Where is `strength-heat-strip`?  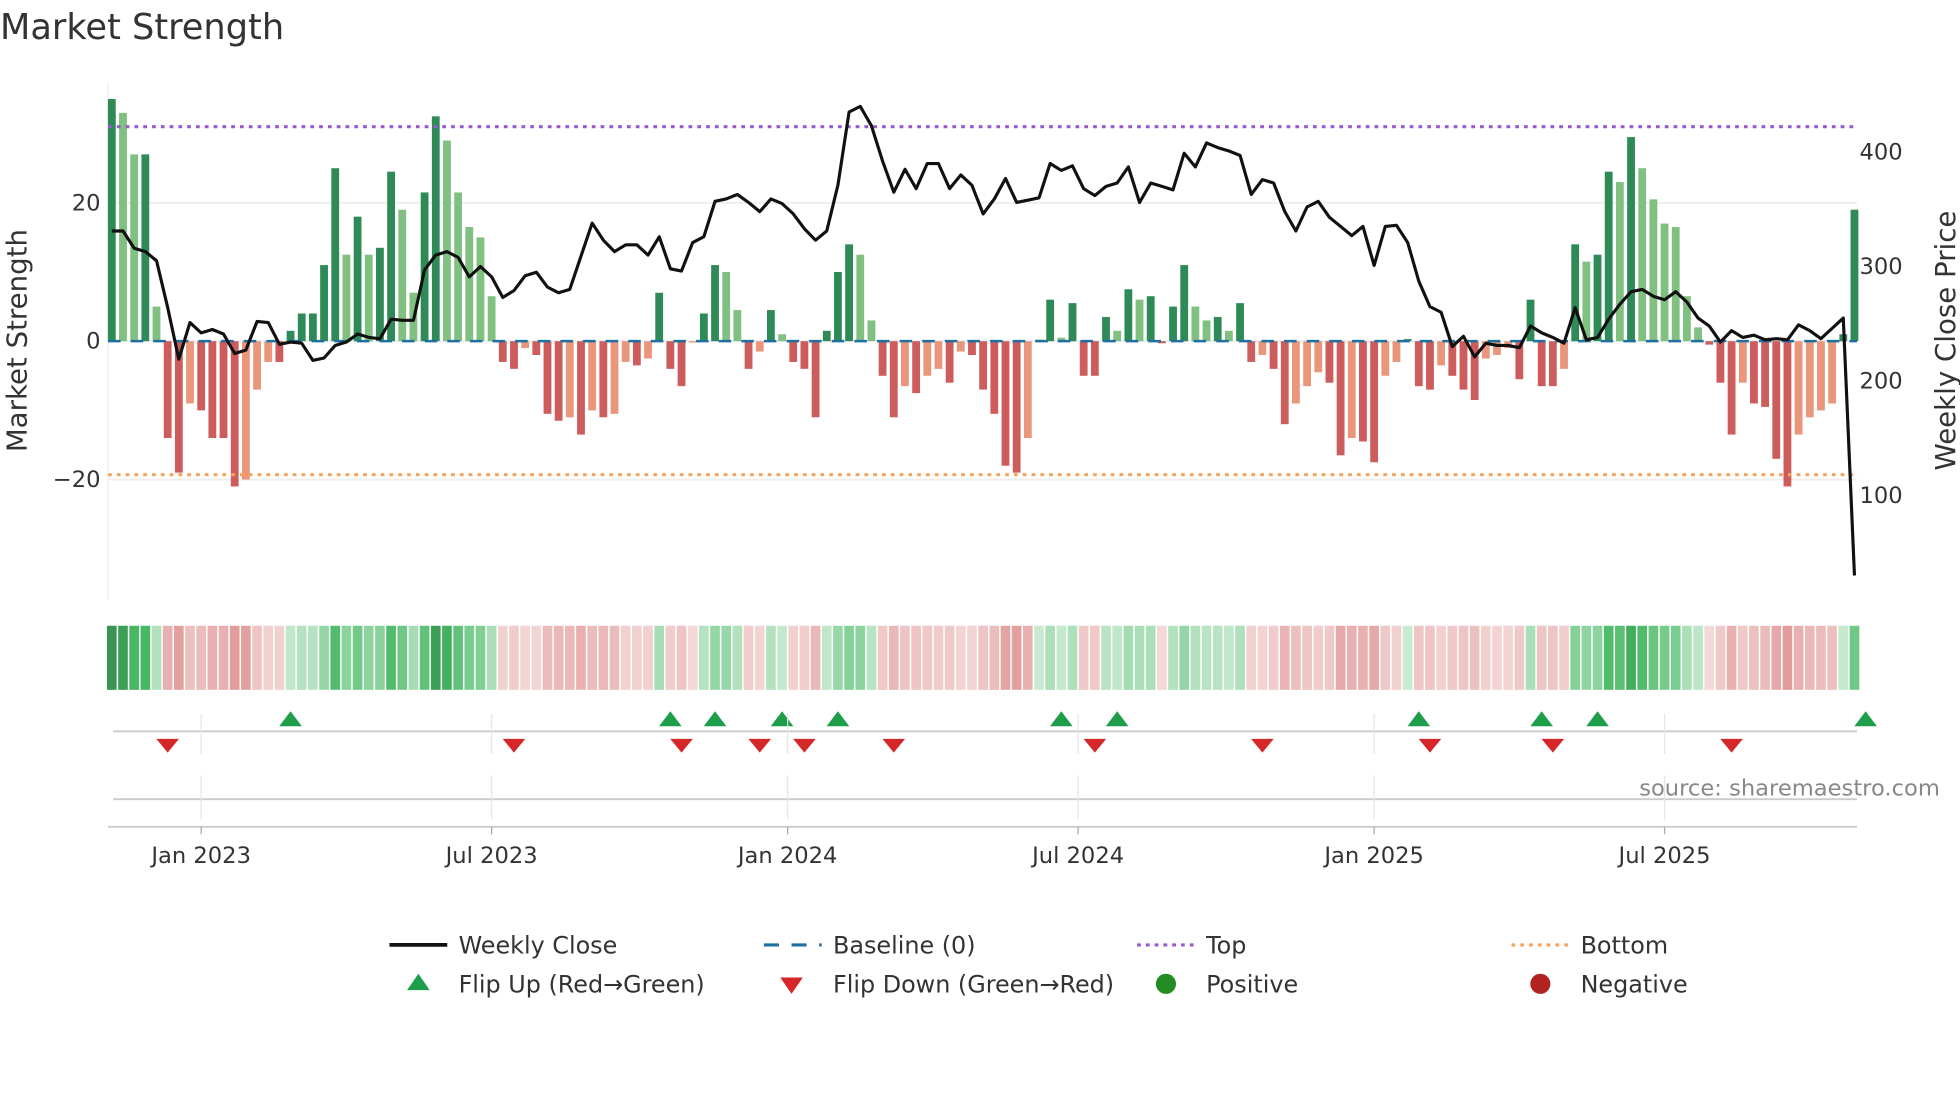
strength-heat-strip is located at coordinates (983, 657).